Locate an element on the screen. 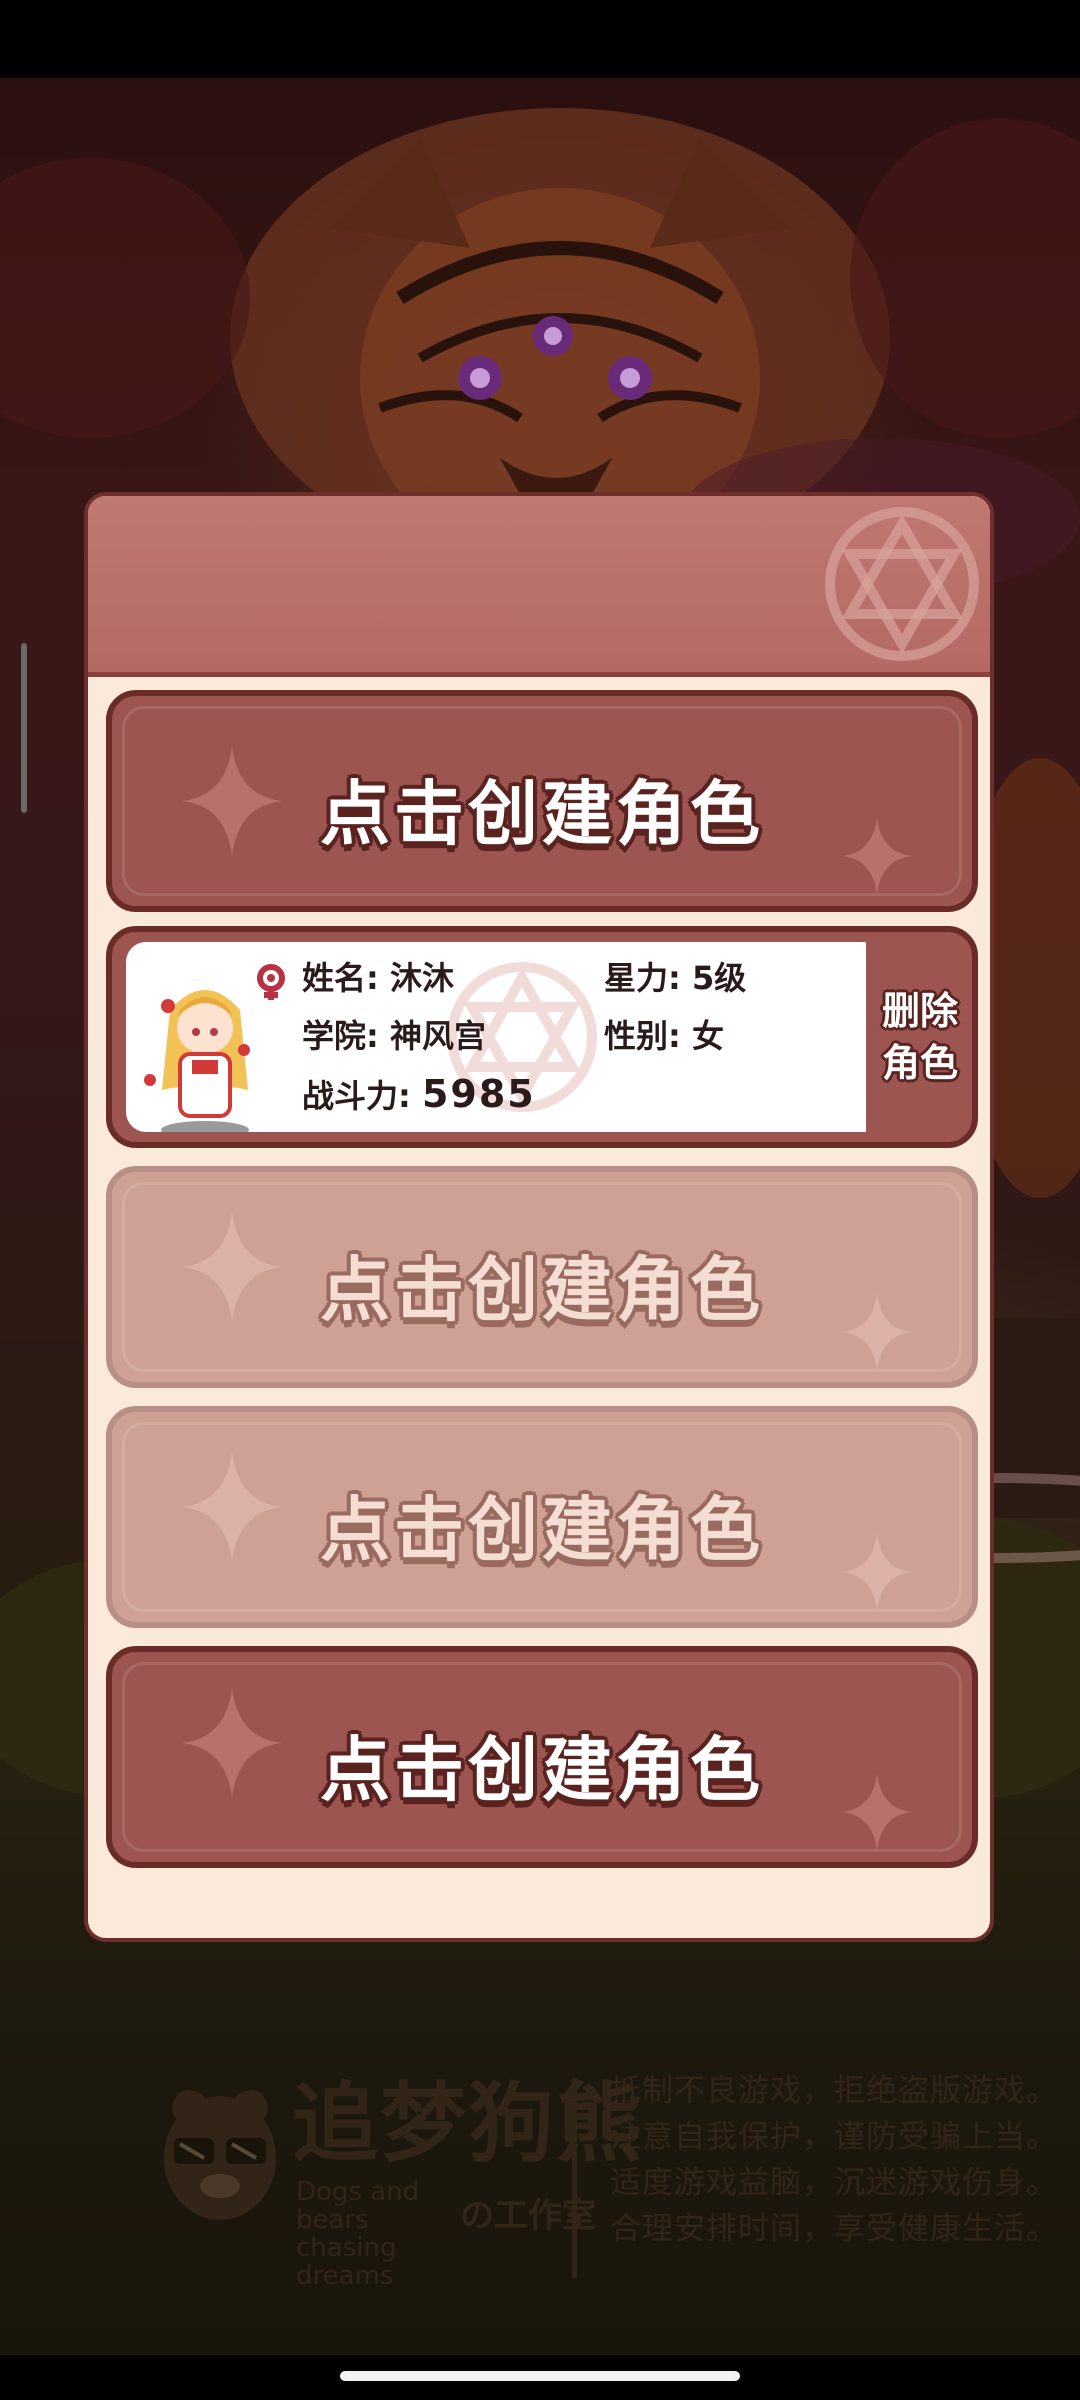 The height and width of the screenshot is (2400, 1080). character-info: 姓名: 沐沐 星力: 5级 学院: 神风宫 性别: 女 战斗力: 5985 is located at coordinates (496, 1037).